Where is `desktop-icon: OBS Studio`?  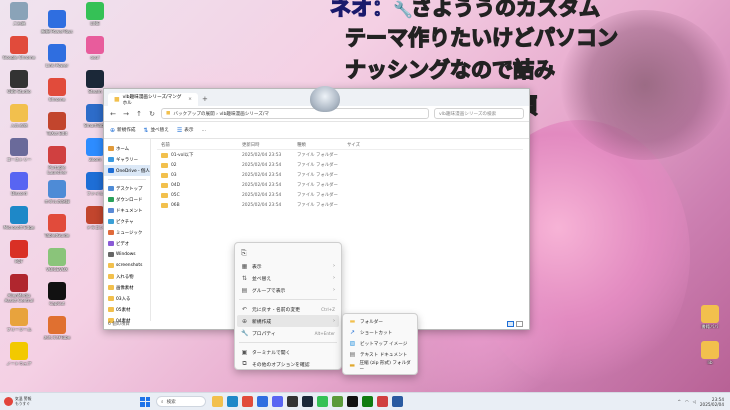
desktop-icon: OBS Studio is located at coordinates (19, 82).